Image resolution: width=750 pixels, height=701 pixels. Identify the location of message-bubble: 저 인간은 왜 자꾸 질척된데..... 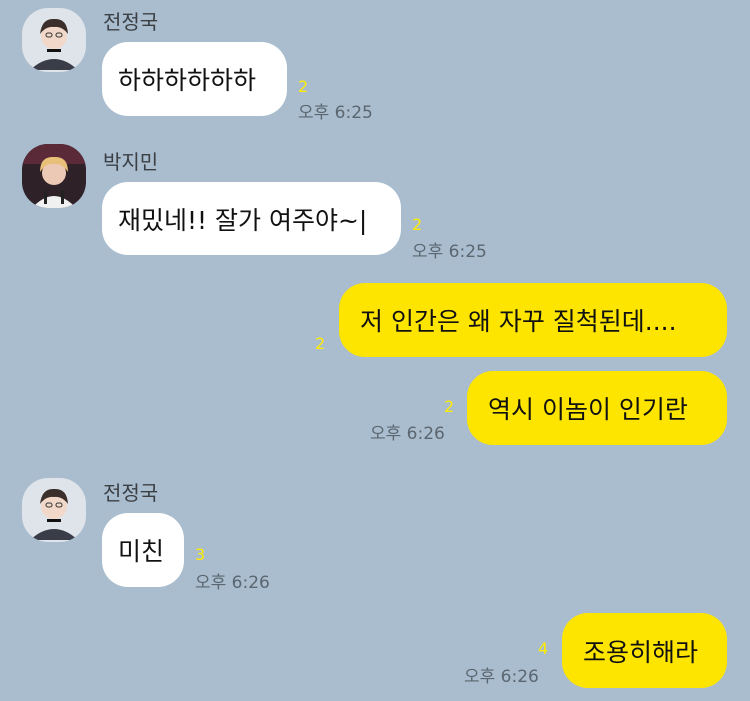
(533, 320).